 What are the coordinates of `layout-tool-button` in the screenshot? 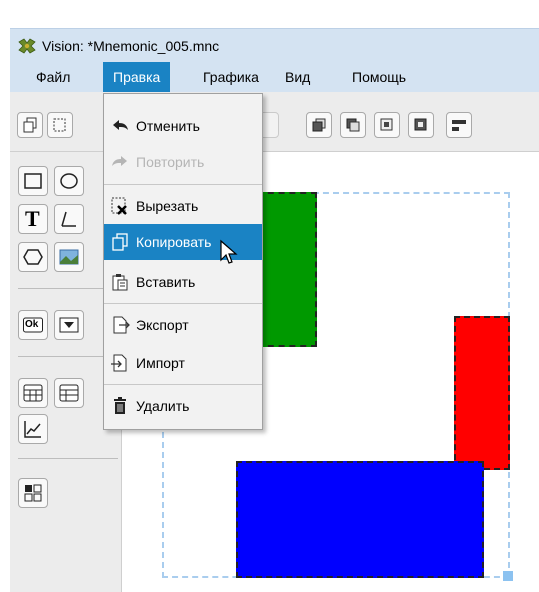 It's located at (33, 493).